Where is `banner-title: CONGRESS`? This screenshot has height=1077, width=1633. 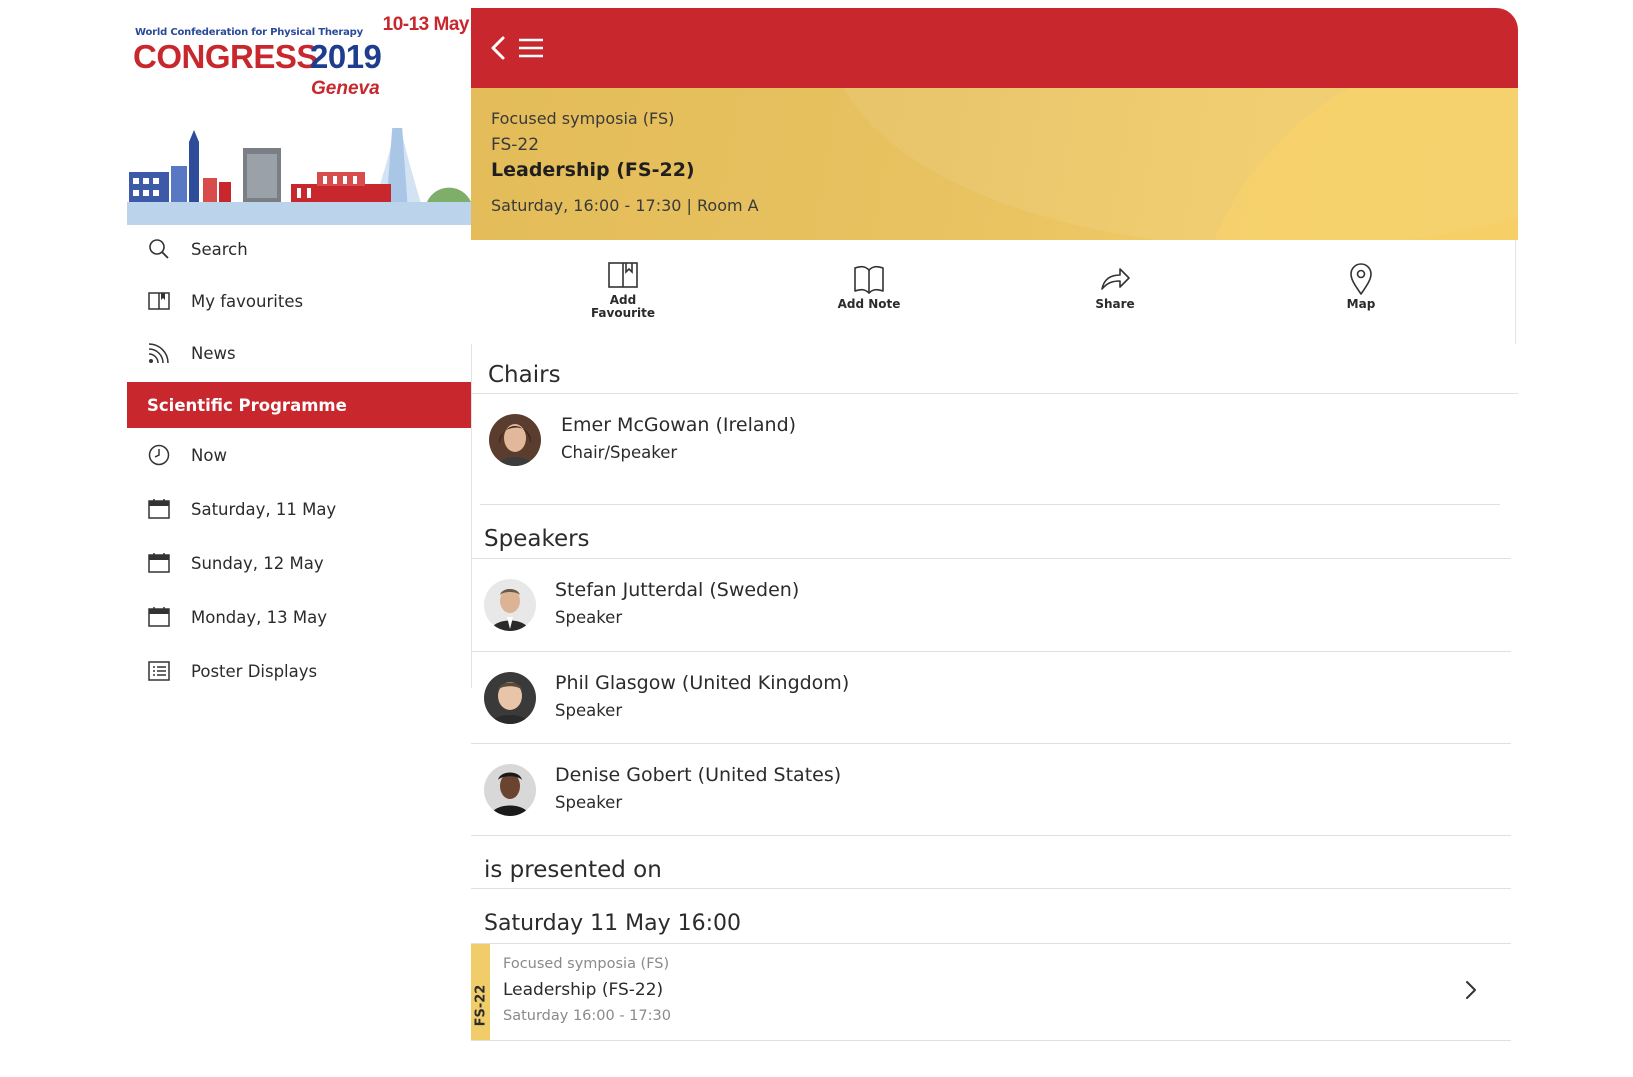 banner-title: CONGRESS is located at coordinates (225, 56).